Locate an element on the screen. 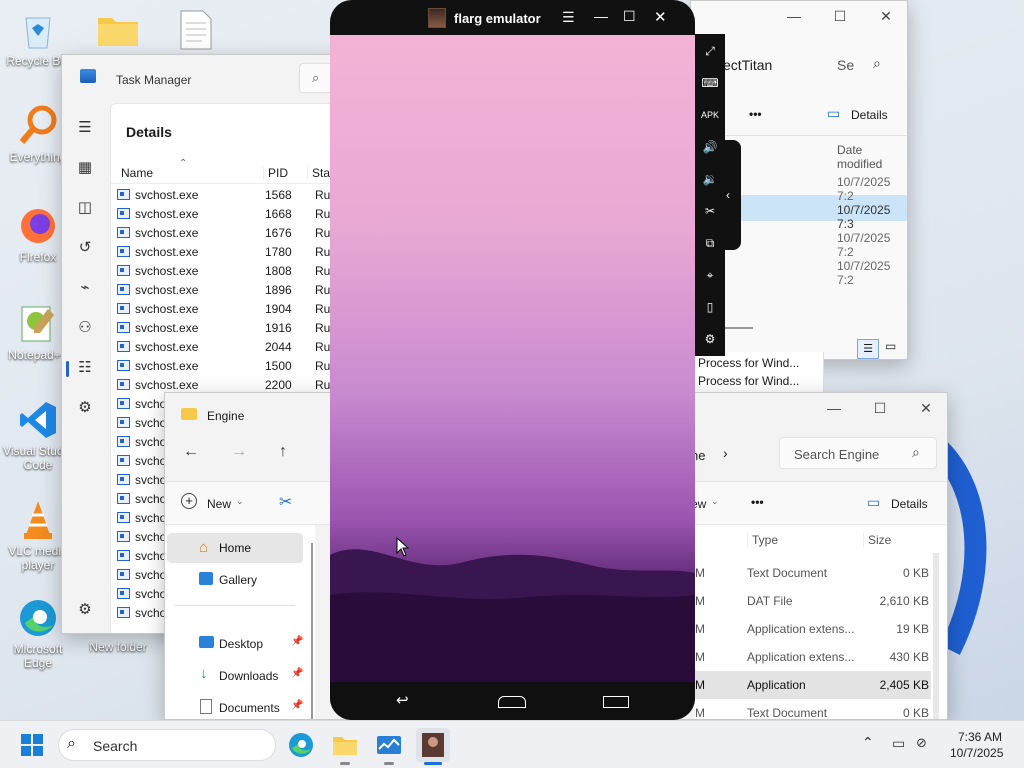 This screenshot has width=1024, height=768. search-placeholder: Search Engine is located at coordinates (837, 454).